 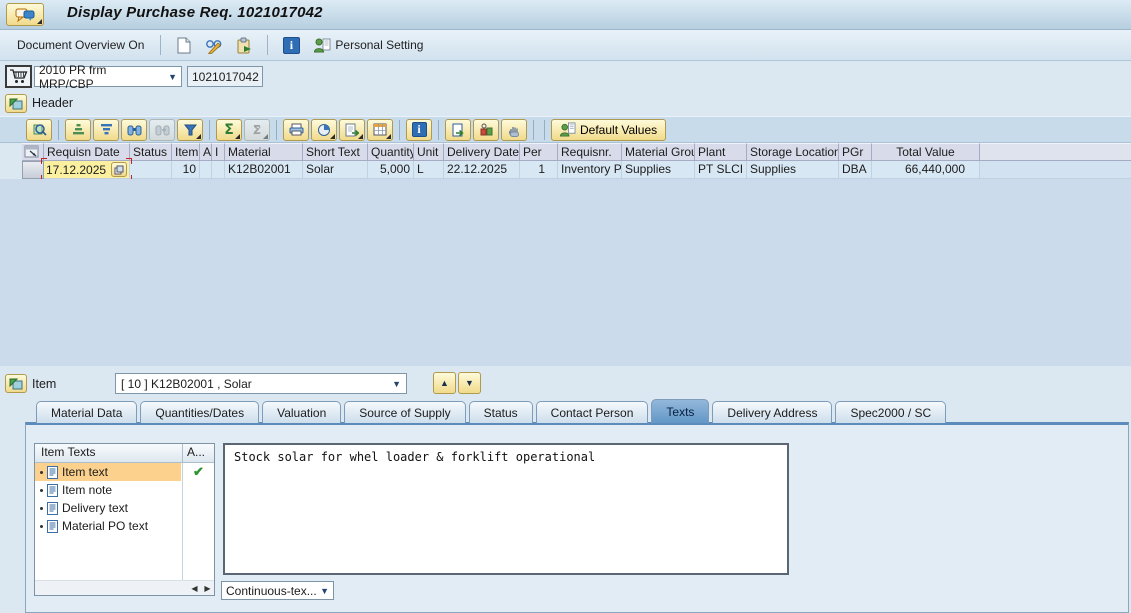 I want to click on display-change-button, so click(x=214, y=45).